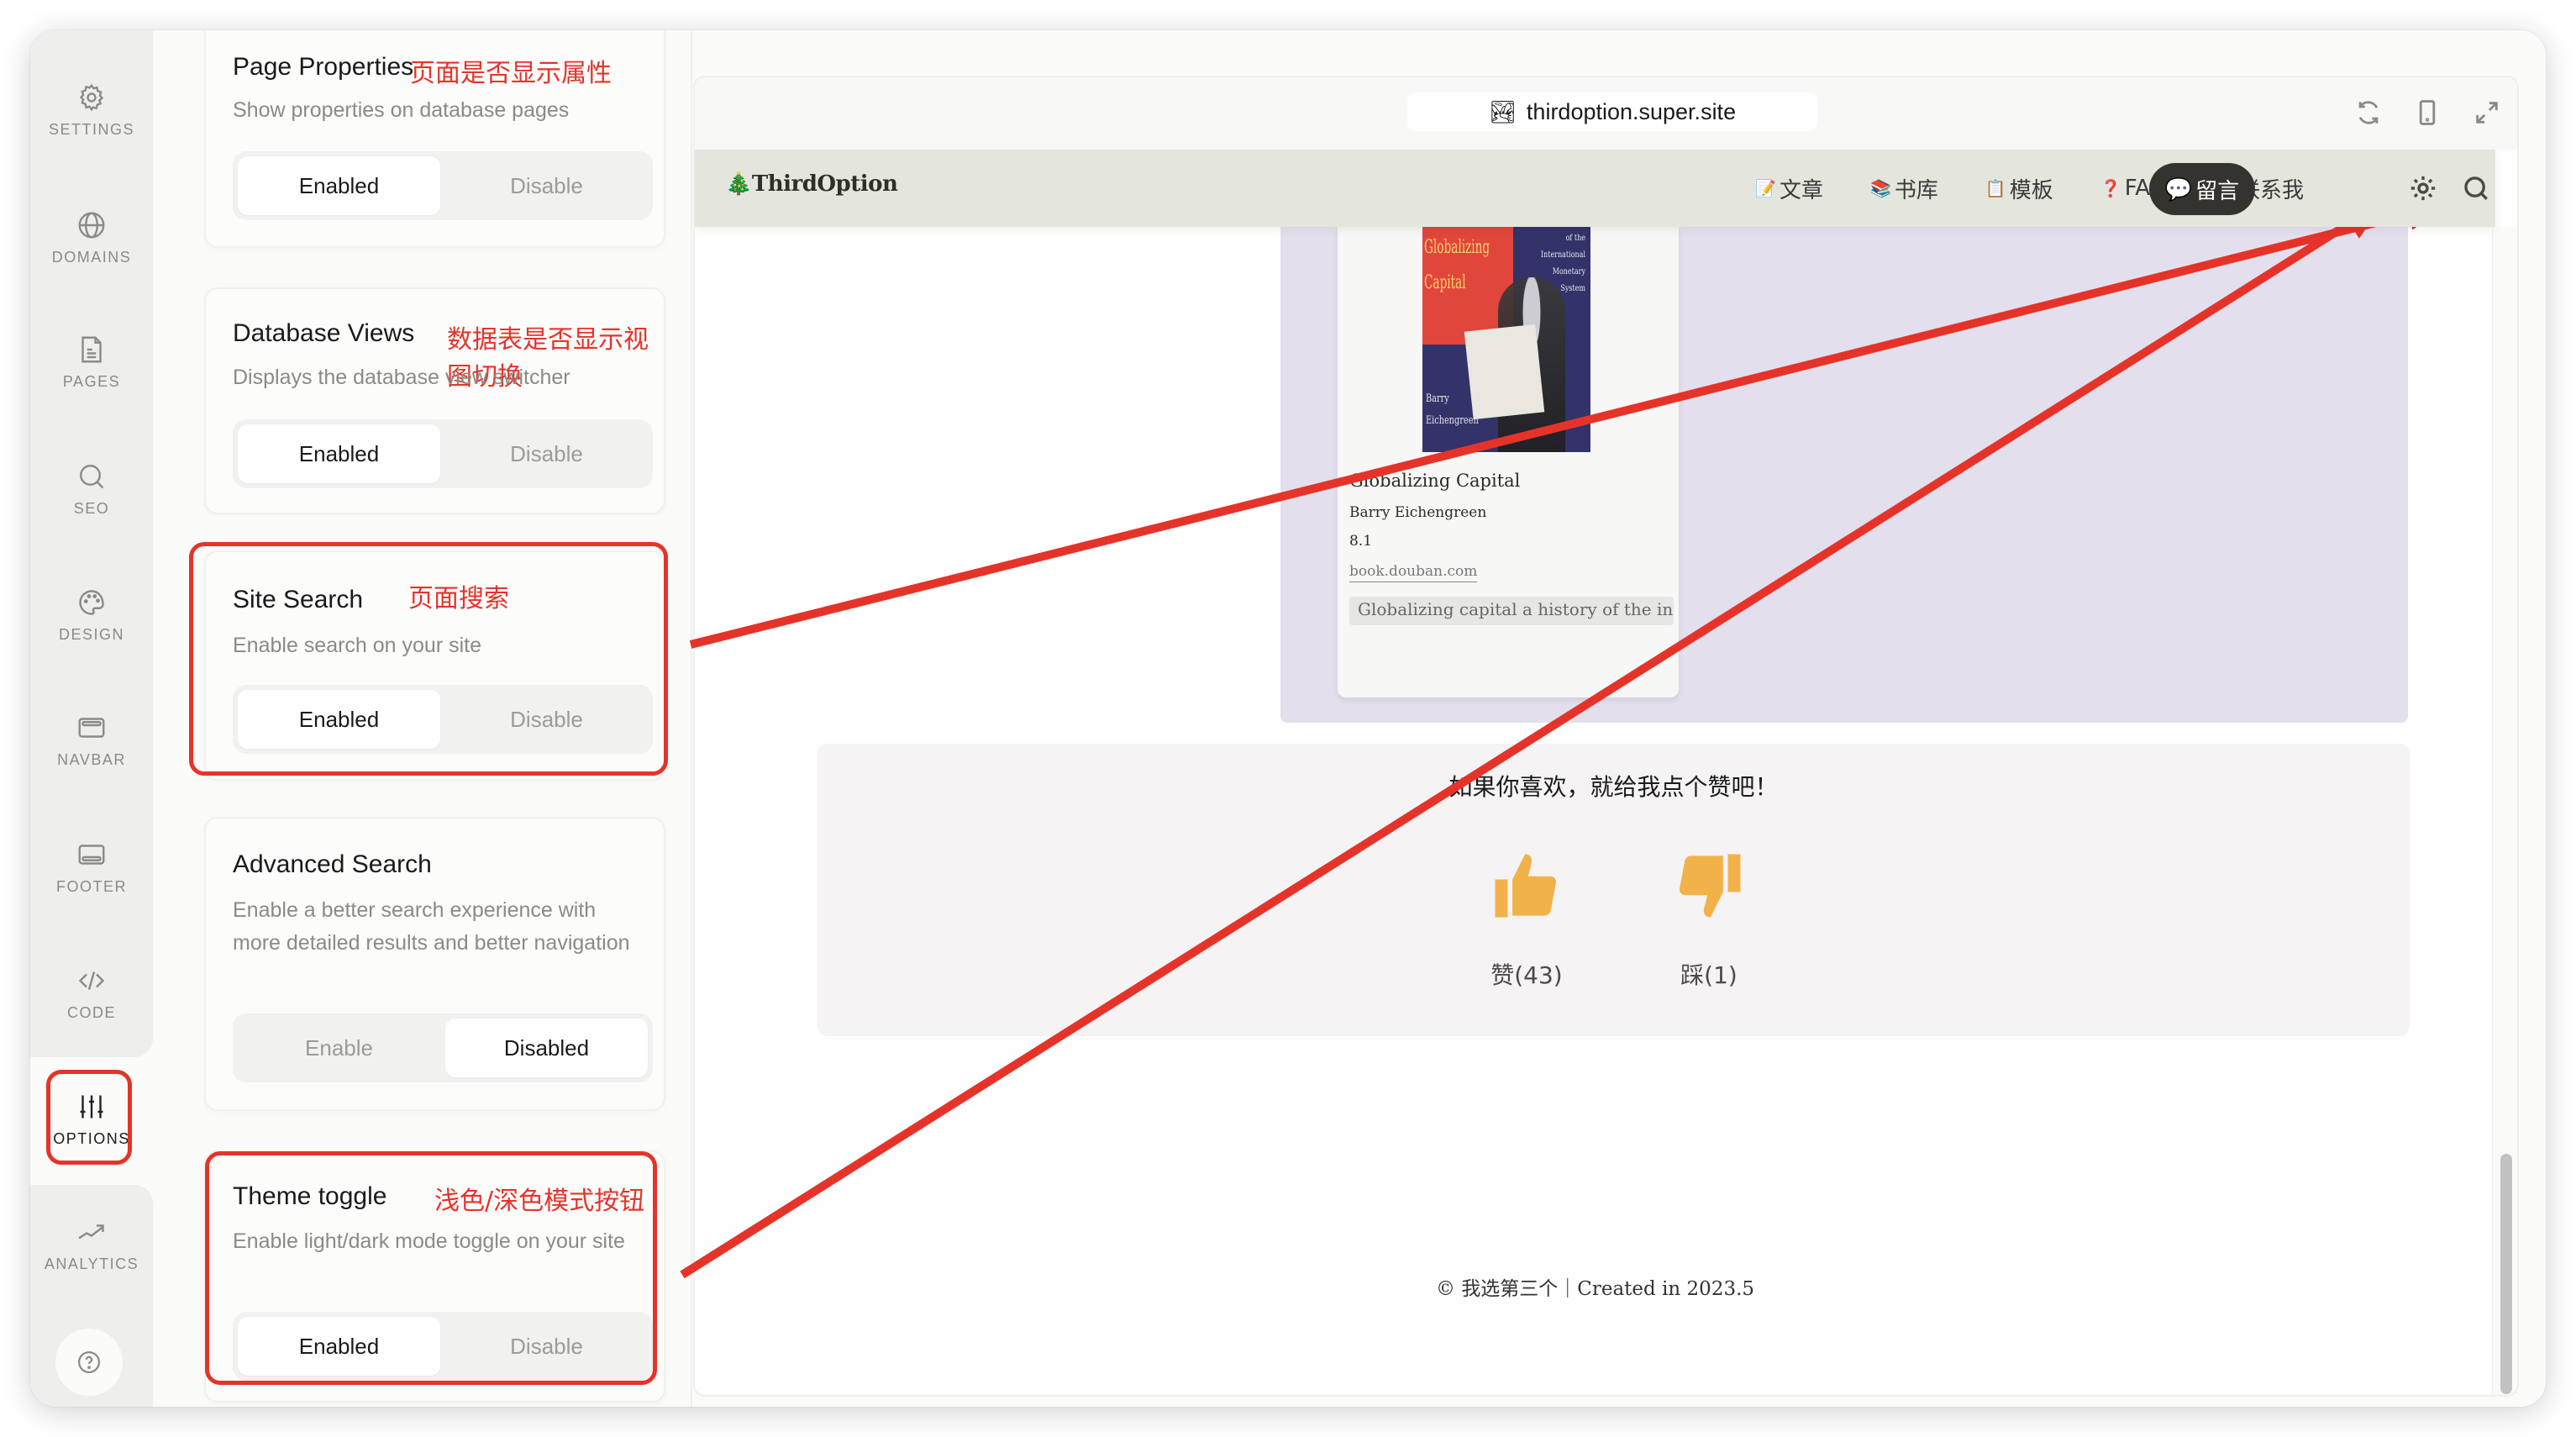 This screenshot has height=1437, width=2576. Describe the element at coordinates (1595, 188) in the screenshot. I see `site-navbar: 🎄ThirdOption 📝文章 📚书库 📋模板 ❓FAQ 📮联系我 💬留言` at that location.